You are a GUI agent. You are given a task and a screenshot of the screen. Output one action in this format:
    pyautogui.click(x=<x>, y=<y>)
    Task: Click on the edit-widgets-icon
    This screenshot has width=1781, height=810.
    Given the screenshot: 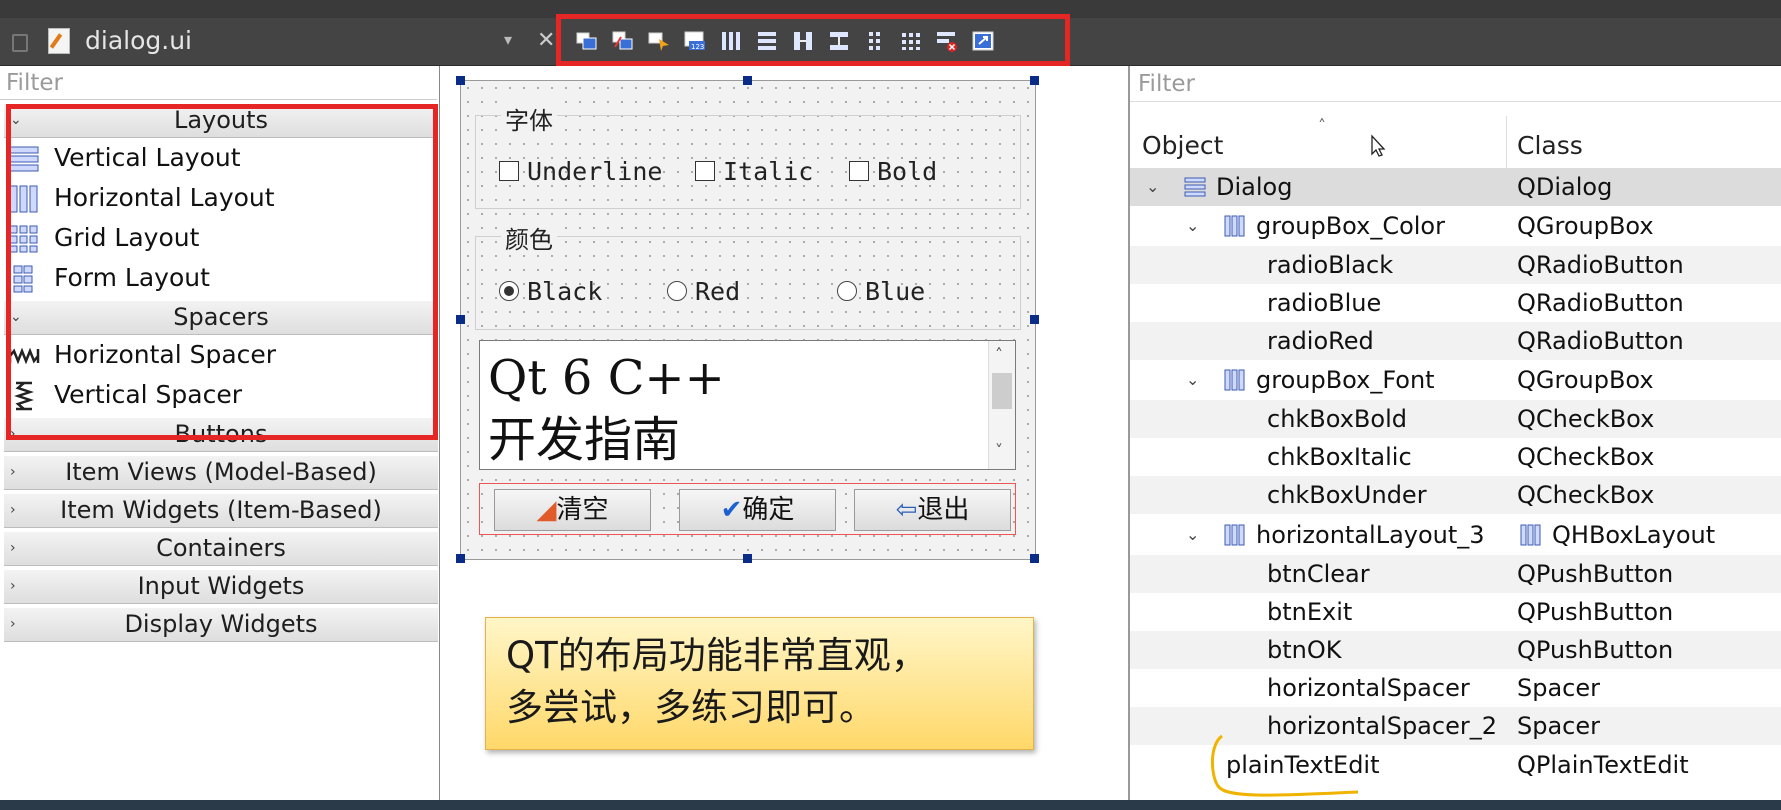 What is the action you would take?
    pyautogui.click(x=587, y=41)
    